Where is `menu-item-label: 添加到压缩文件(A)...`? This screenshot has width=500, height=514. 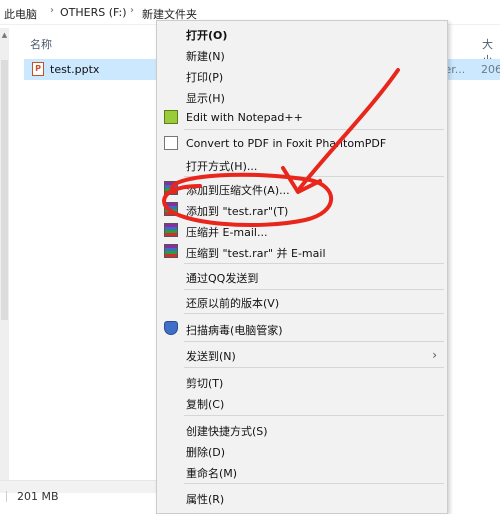 menu-item-label: 添加到压缩文件(A)... is located at coordinates (238, 190).